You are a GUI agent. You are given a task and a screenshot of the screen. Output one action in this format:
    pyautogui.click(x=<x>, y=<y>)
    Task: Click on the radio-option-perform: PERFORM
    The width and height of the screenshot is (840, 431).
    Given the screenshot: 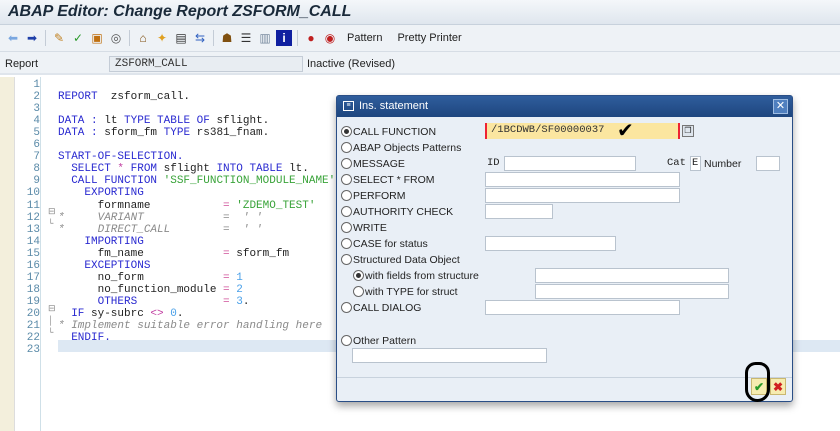 What is the action you would take?
    pyautogui.click(x=373, y=195)
    